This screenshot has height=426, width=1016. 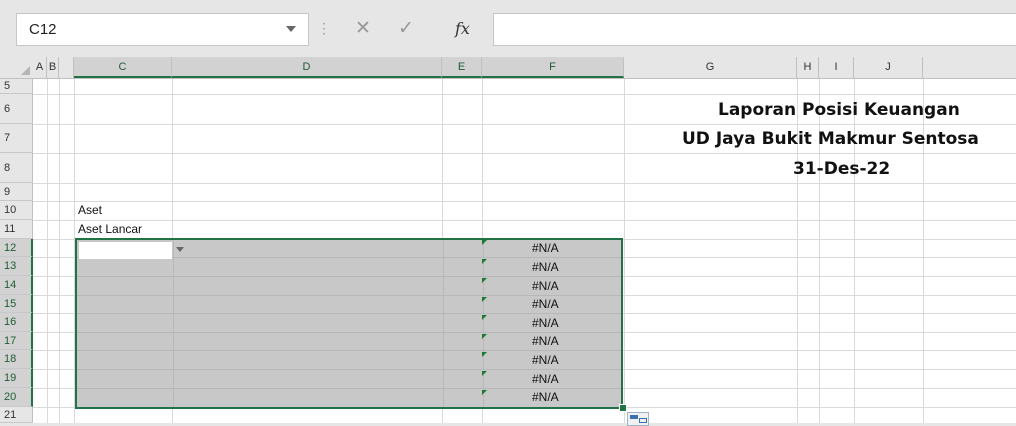 I want to click on cell-f18: #N/A, so click(x=545, y=360).